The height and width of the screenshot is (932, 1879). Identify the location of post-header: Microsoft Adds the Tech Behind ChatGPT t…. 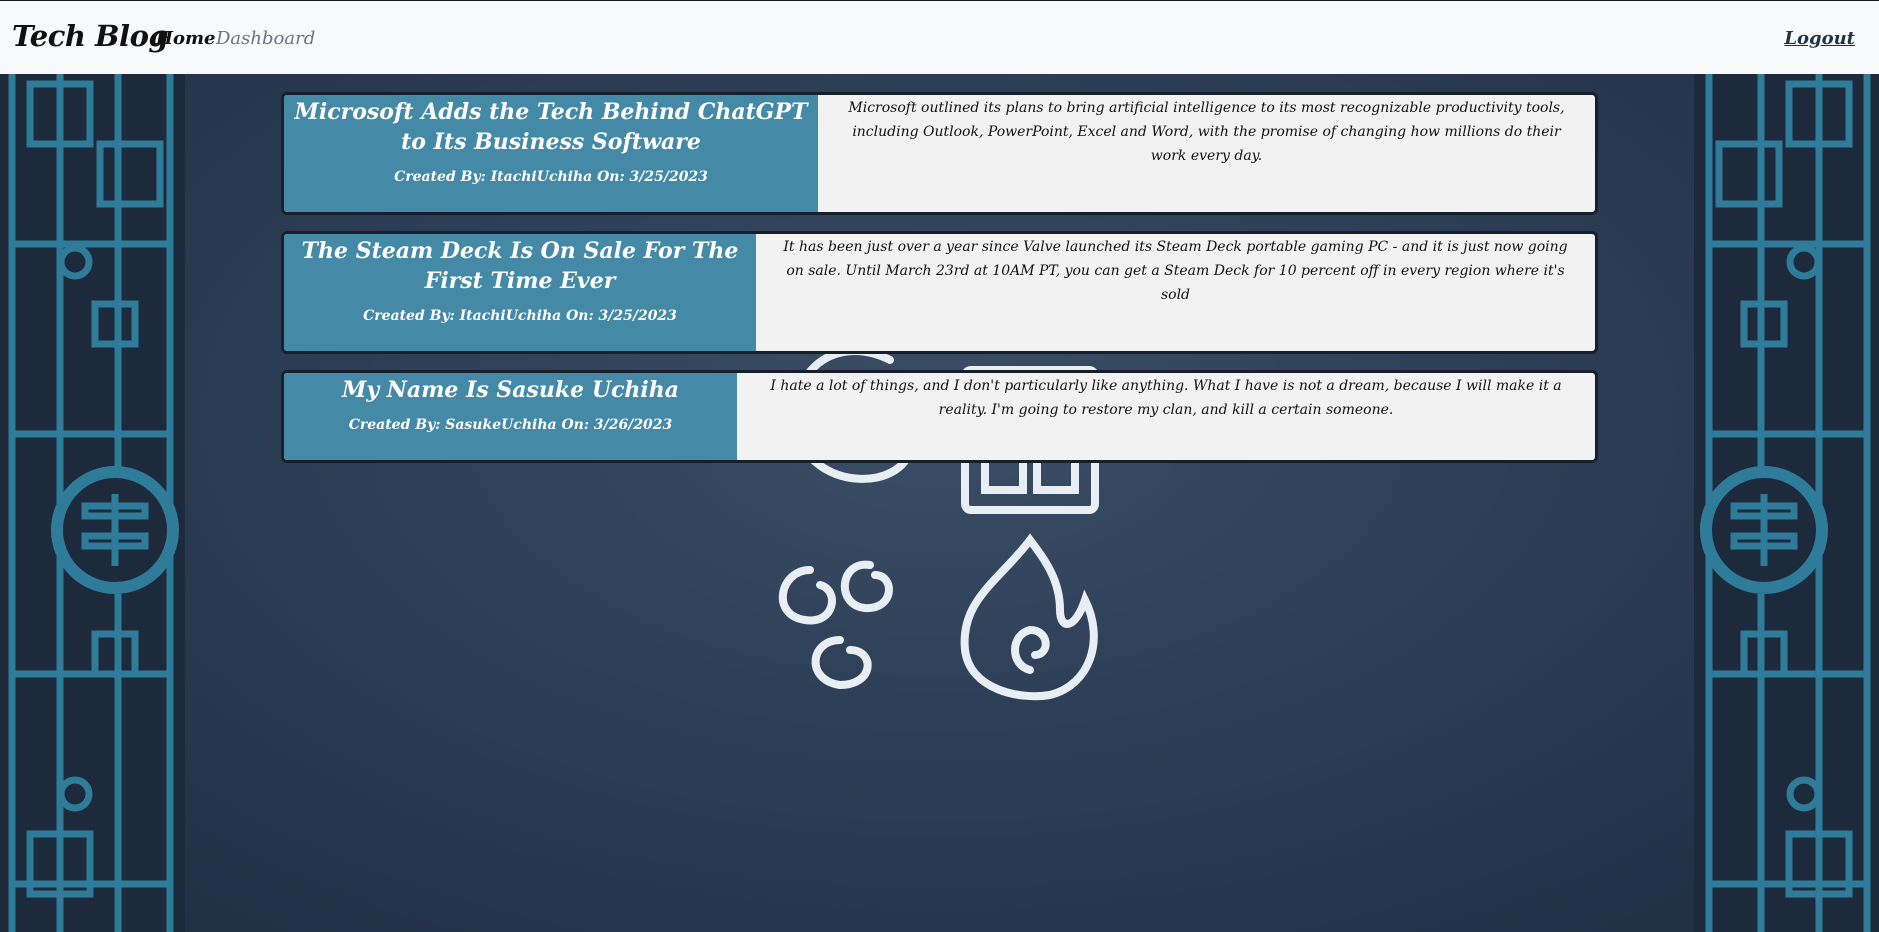
(551, 153).